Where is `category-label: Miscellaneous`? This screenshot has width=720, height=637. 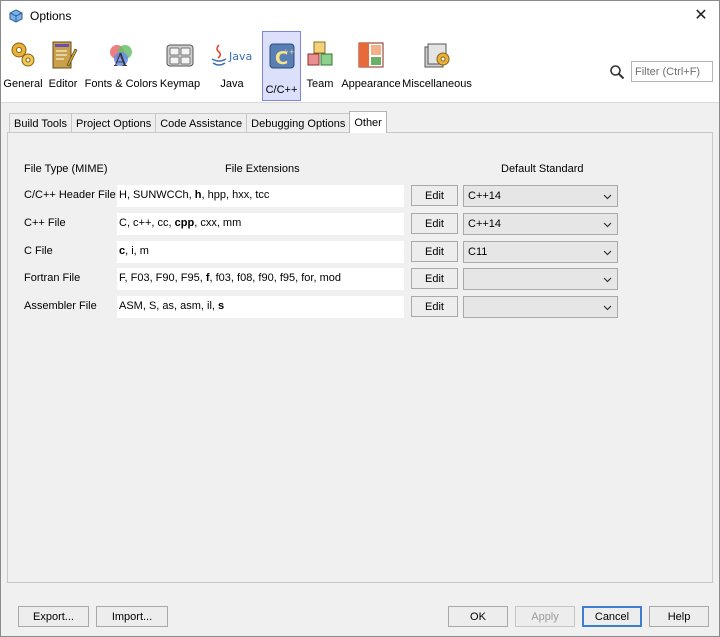 category-label: Miscellaneous is located at coordinates (437, 84).